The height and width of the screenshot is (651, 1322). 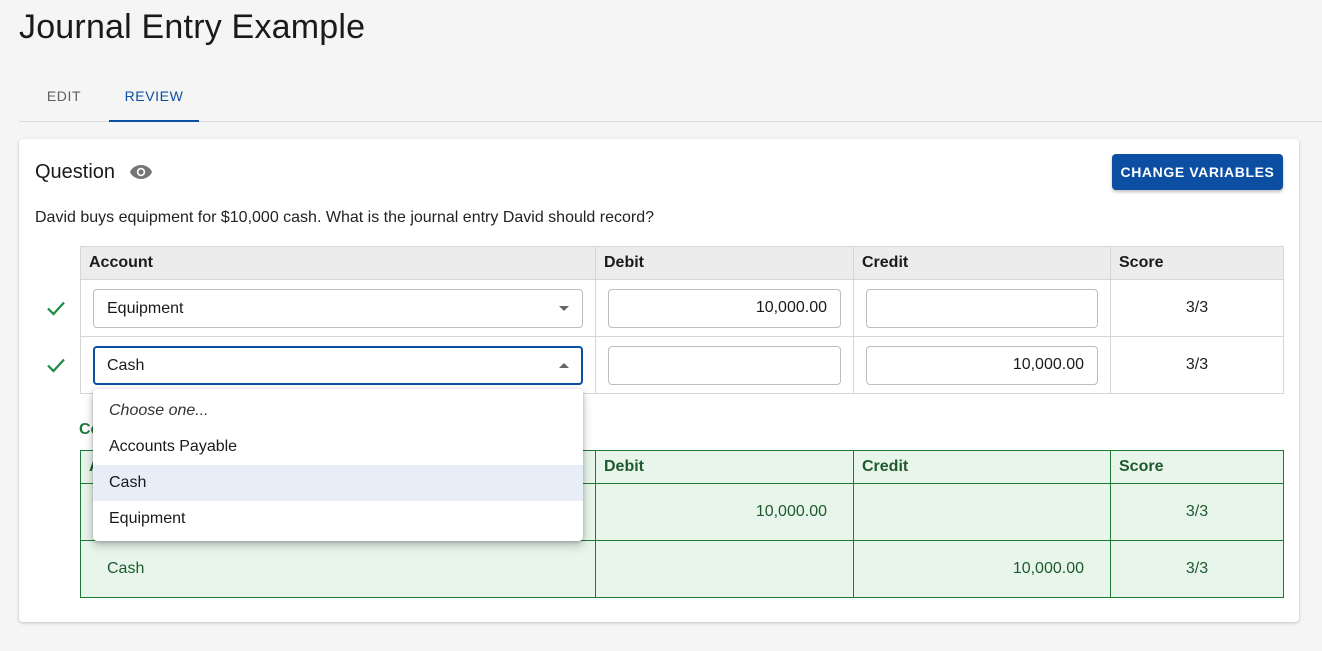 I want to click on dropdown-option-cash: Cash, so click(x=338, y=483).